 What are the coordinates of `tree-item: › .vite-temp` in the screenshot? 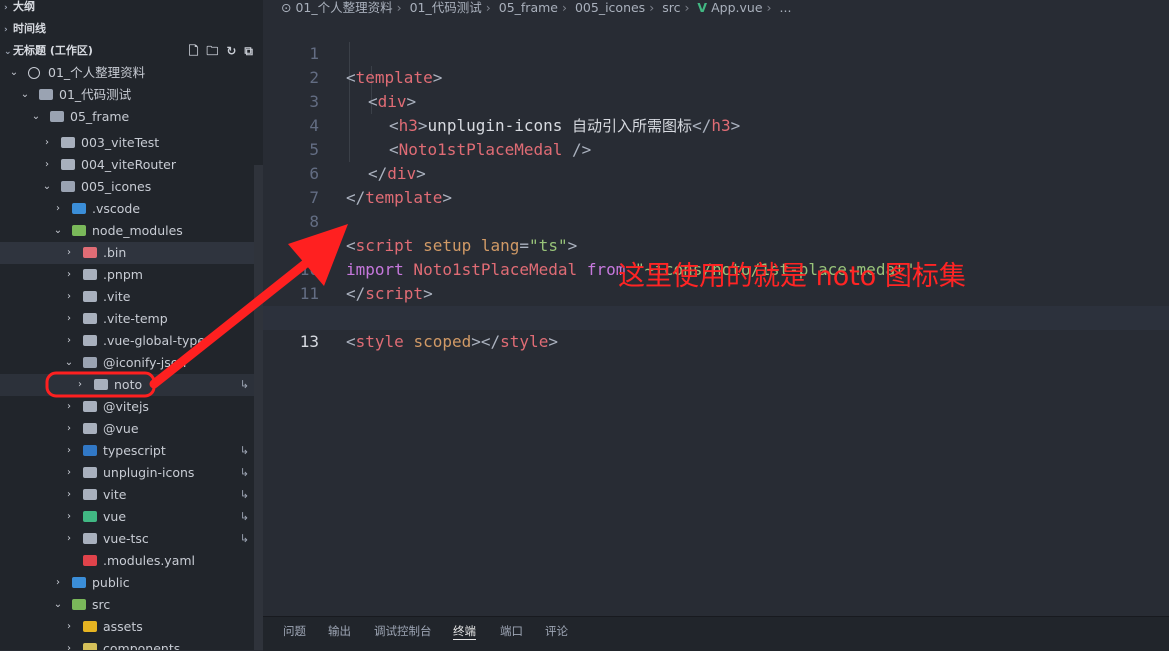 It's located at (131, 319).